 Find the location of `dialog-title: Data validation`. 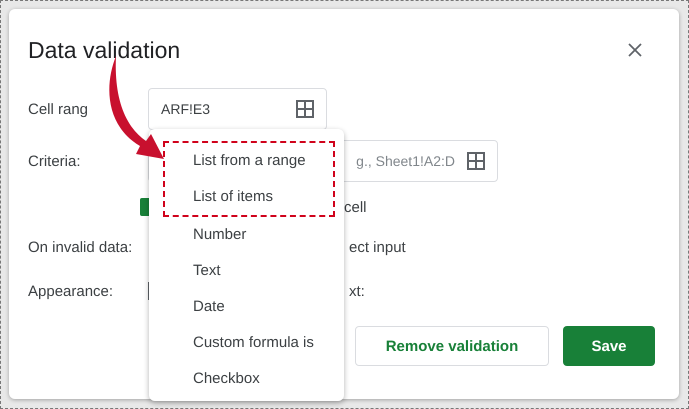

dialog-title: Data validation is located at coordinates (104, 50).